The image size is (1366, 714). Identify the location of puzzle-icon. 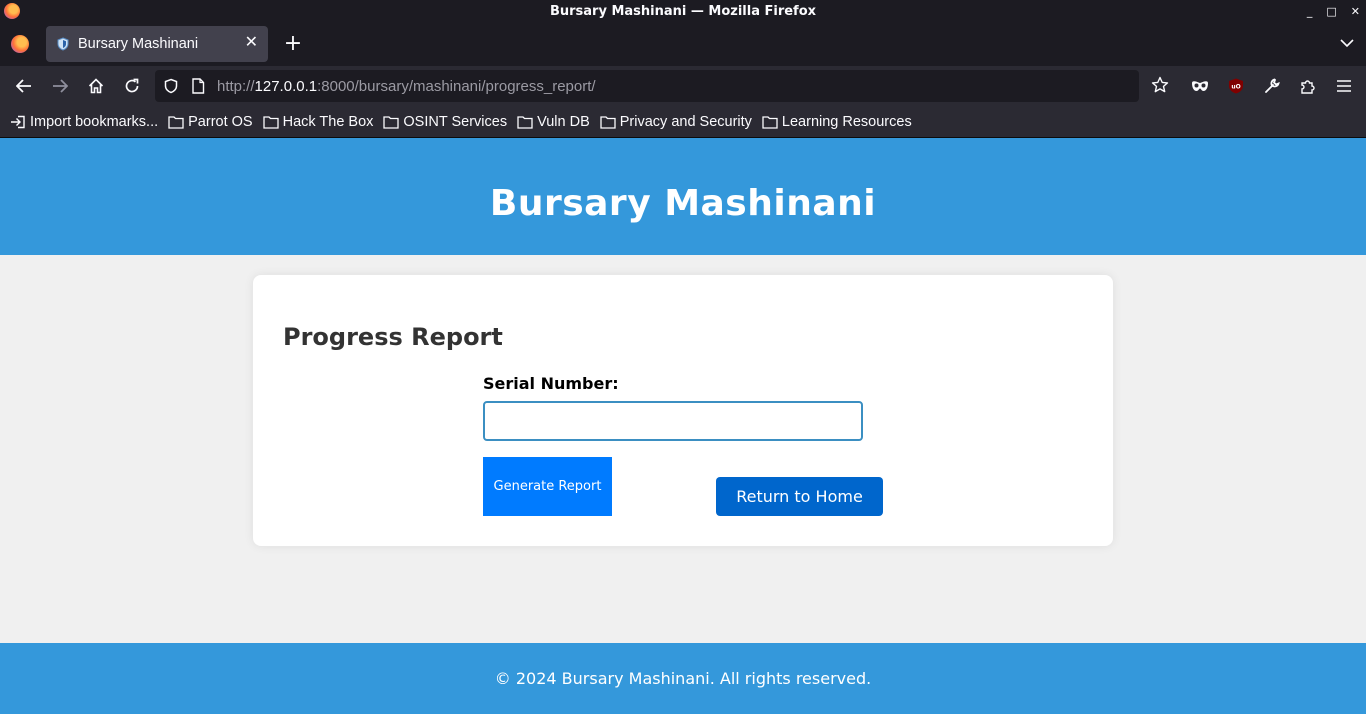
(1308, 87).